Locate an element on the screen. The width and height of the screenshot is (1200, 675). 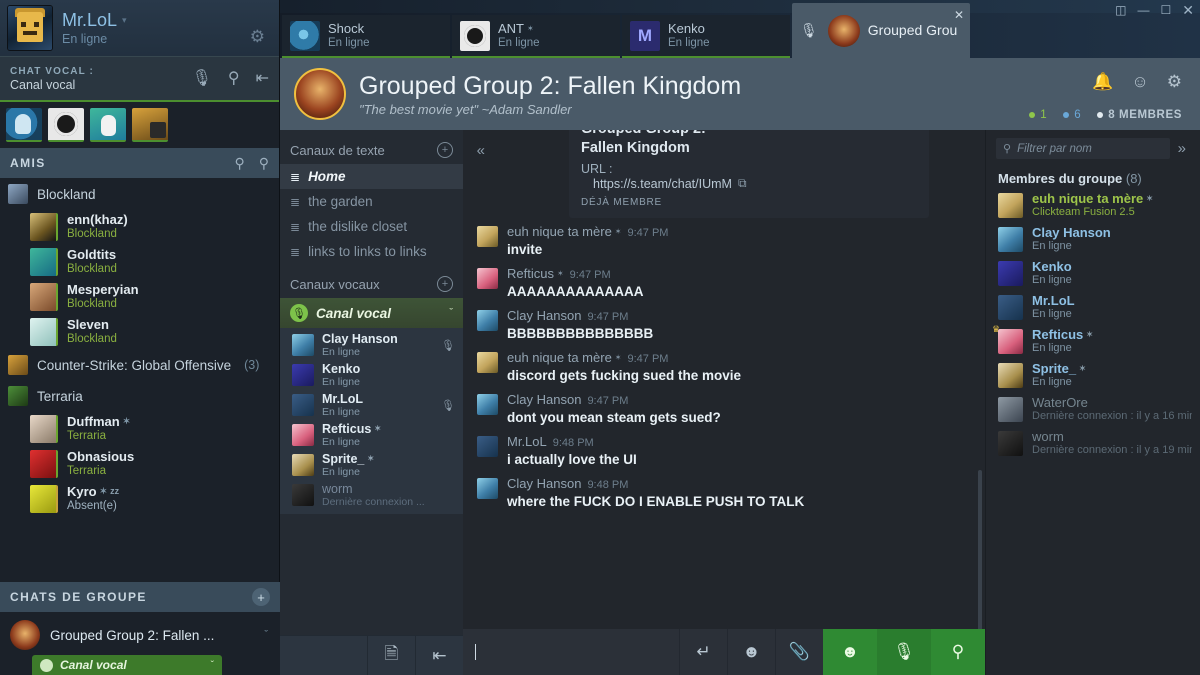
text-channel-item: ≣ links to links to links is located at coordinates (371, 251).